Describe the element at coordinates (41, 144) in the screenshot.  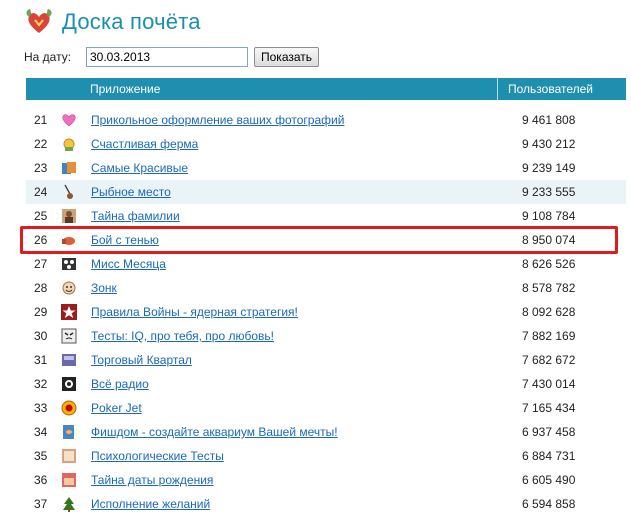
I see `row-rank: 22` at that location.